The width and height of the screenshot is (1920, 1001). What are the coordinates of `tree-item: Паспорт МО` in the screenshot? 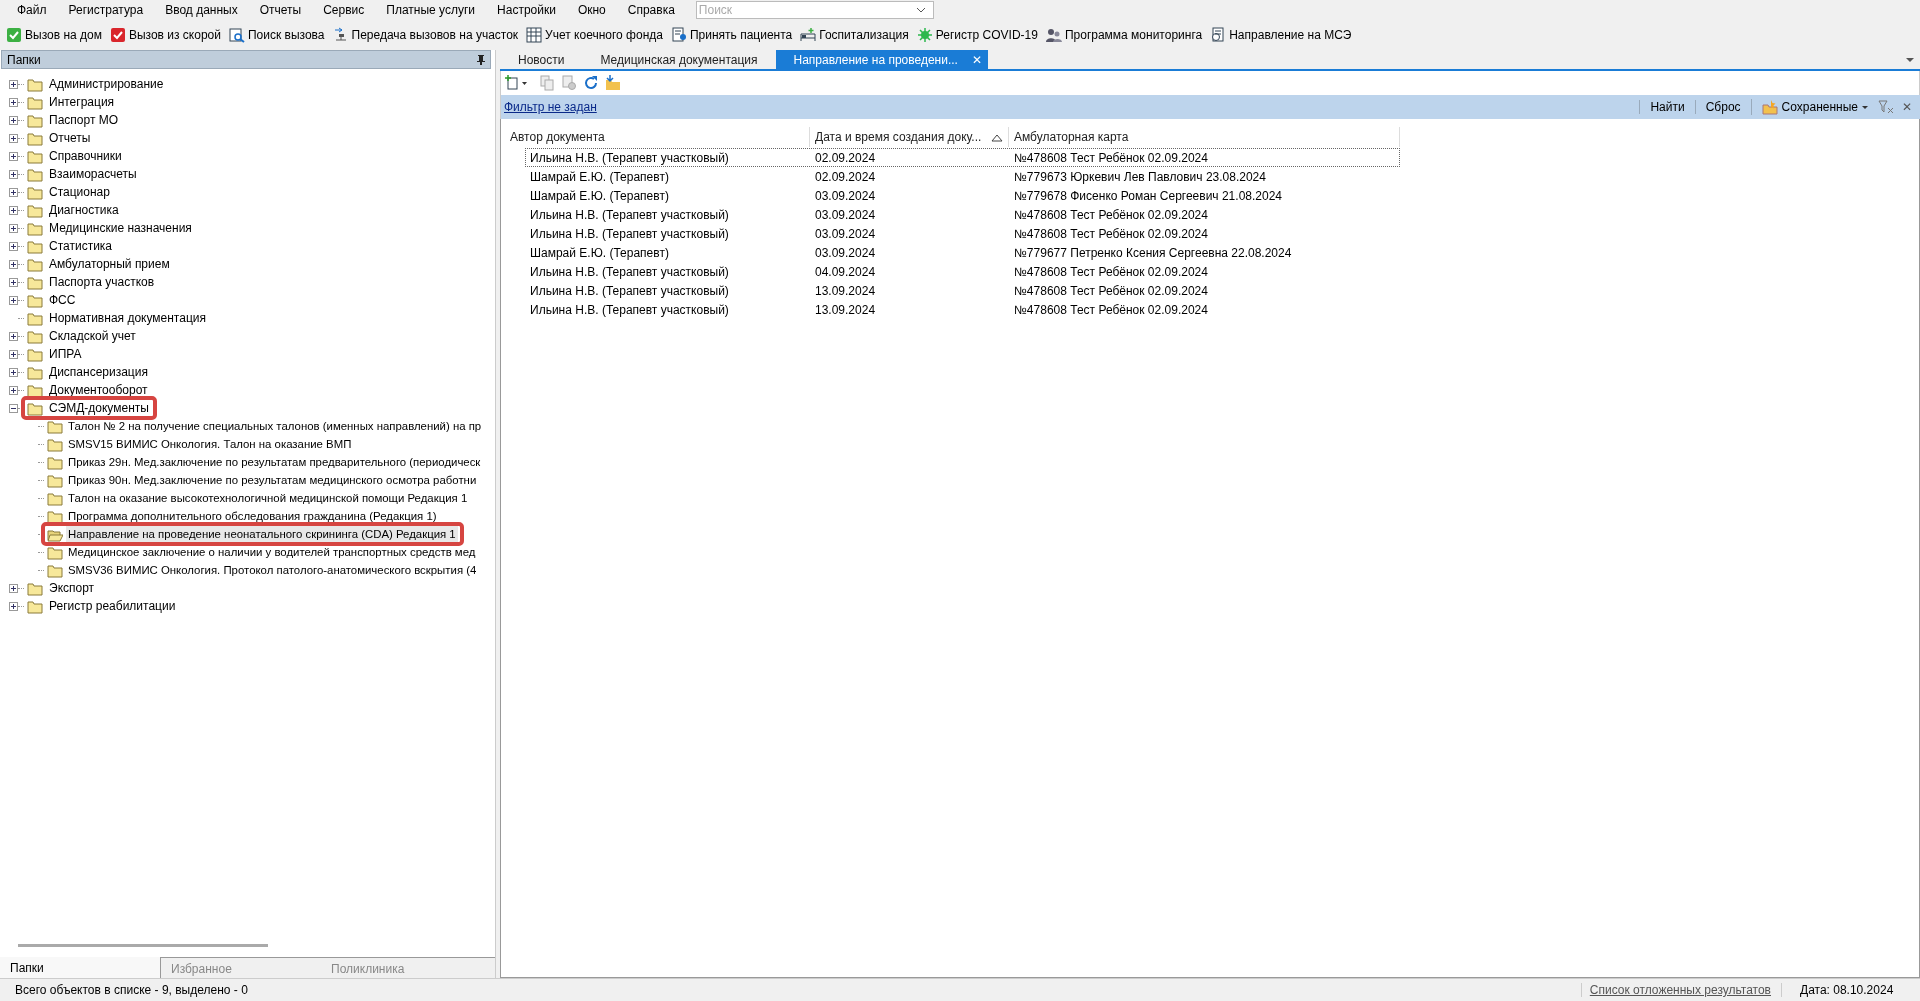 It's located at (84, 120).